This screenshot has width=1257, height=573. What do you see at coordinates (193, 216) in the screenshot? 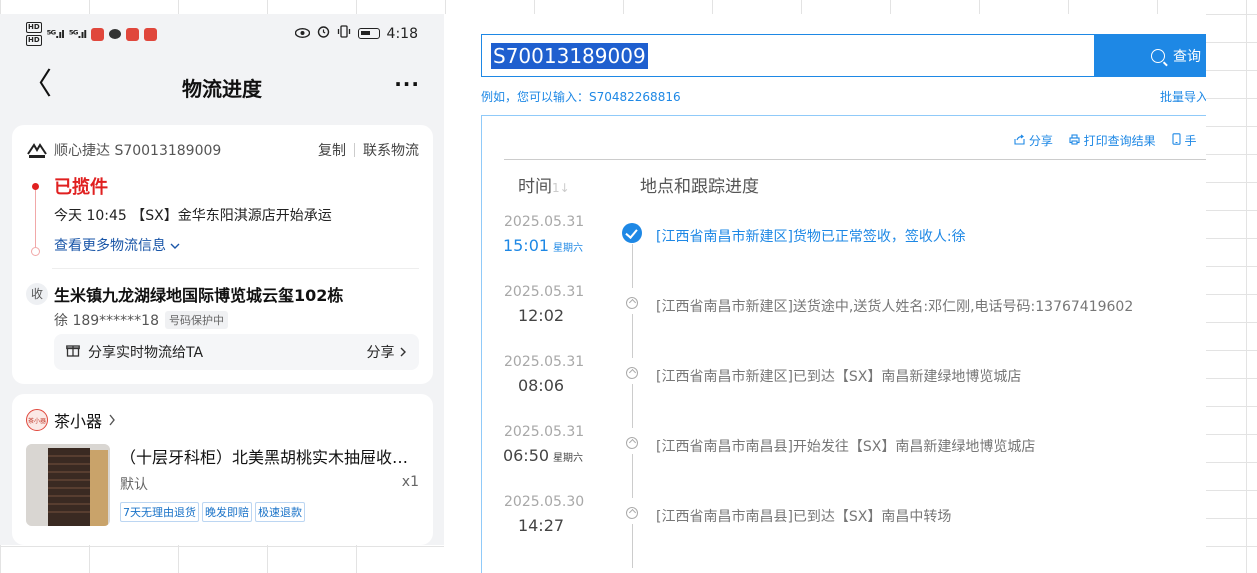
I see `status-detail: 今天 10:45 【SX】金华东阳淇源店开始承运` at bounding box center [193, 216].